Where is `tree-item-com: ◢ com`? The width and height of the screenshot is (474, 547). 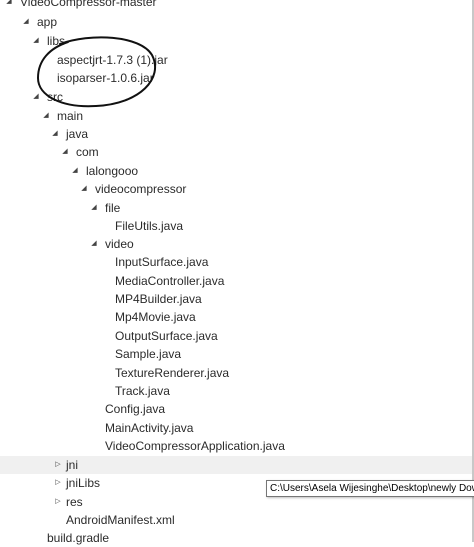
tree-item-com: ◢ com is located at coordinates (237, 152).